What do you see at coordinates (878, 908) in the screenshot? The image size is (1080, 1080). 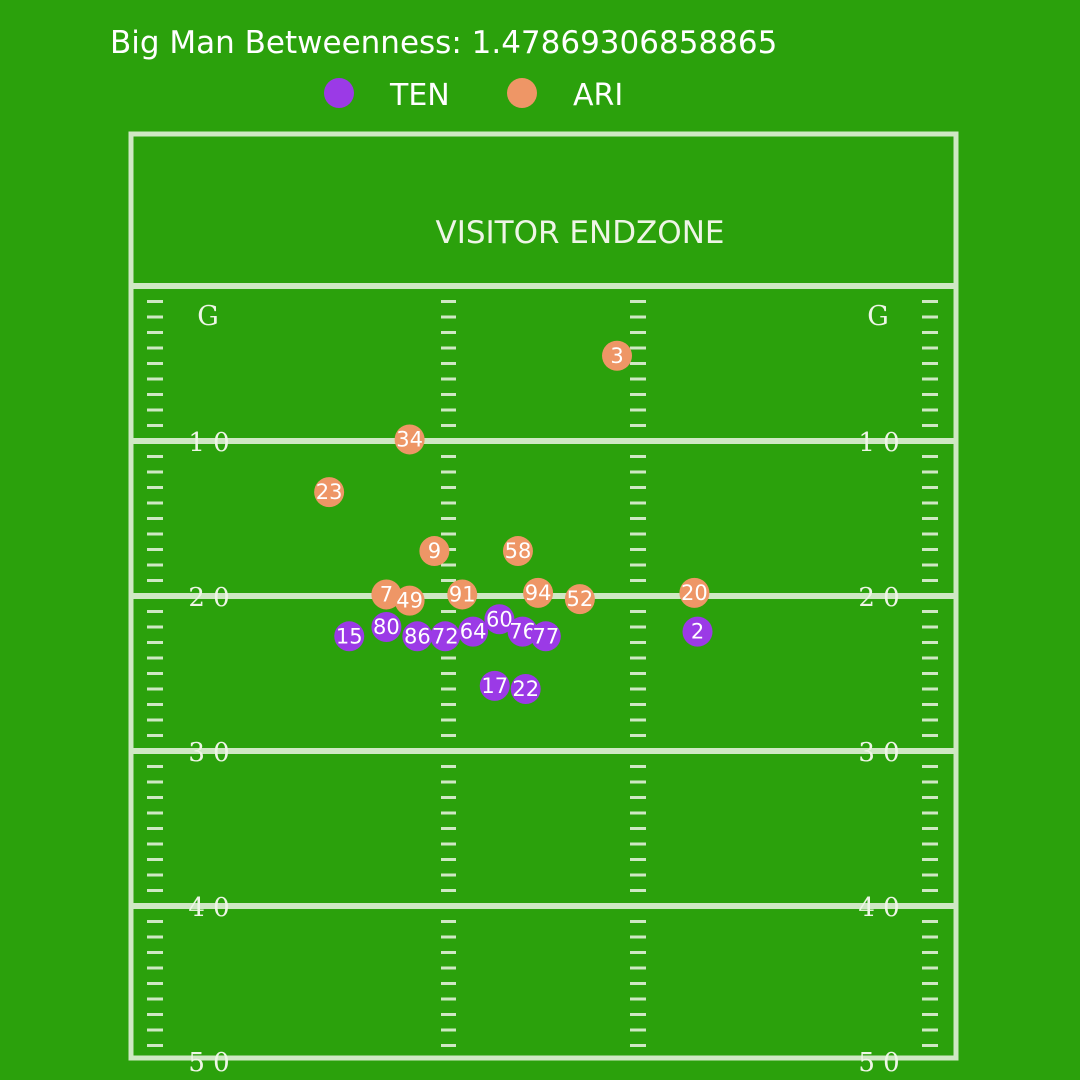 I see `yard-label-right: 4 0` at bounding box center [878, 908].